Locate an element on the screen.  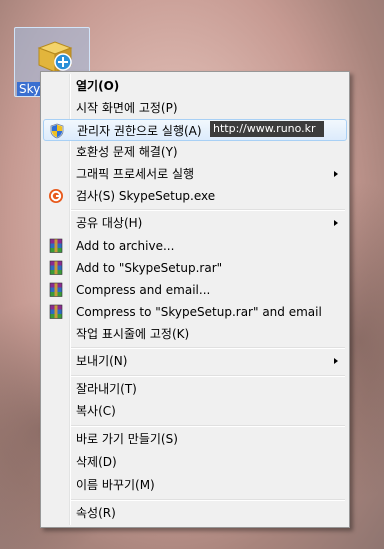
menu-item-scan: 검사(S) SkypeSetup.exe is located at coordinates (195, 196).